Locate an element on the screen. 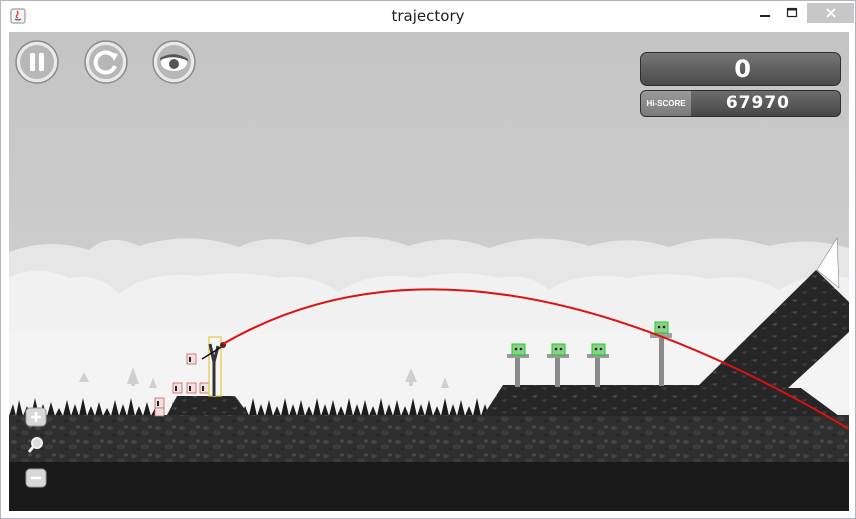 This screenshot has width=856, height=519. pause-button is located at coordinates (37, 62).